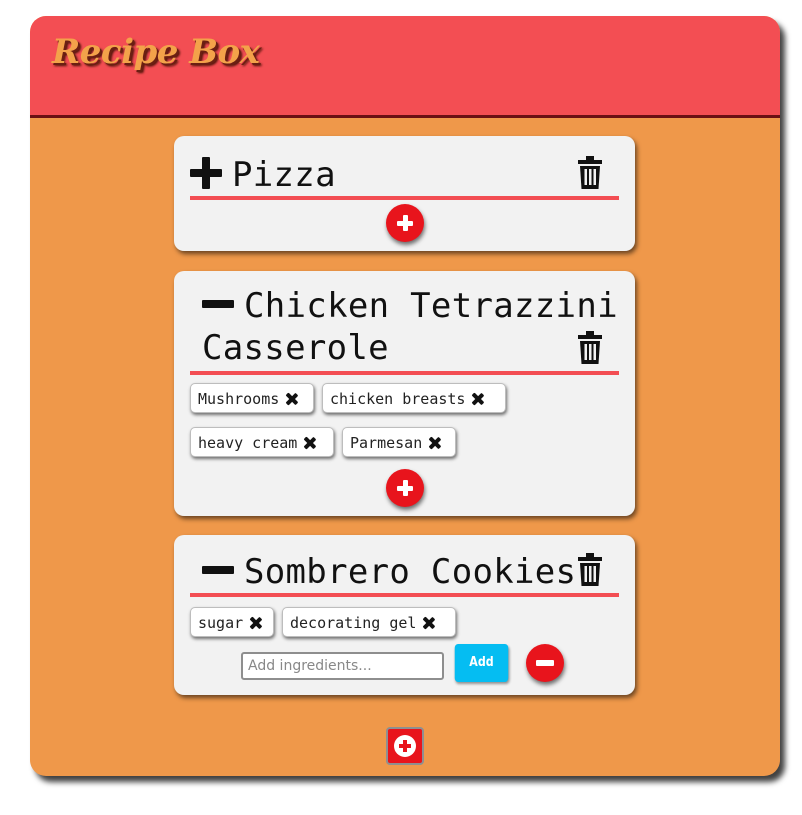 Image resolution: width=802 pixels, height=815 pixels. I want to click on ingredient-chip: decorating gel, so click(369, 622).